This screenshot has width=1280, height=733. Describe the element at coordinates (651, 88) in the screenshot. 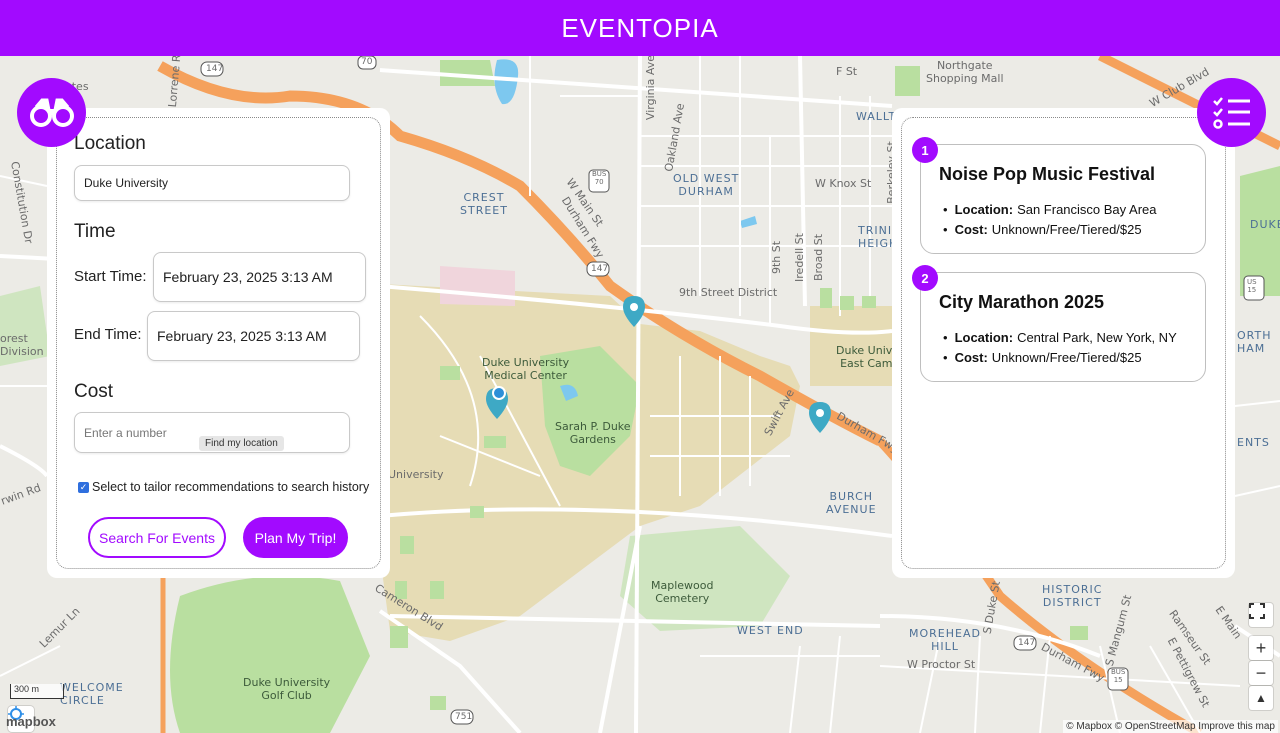

I see `map-label-road: Virginia Ave` at that location.